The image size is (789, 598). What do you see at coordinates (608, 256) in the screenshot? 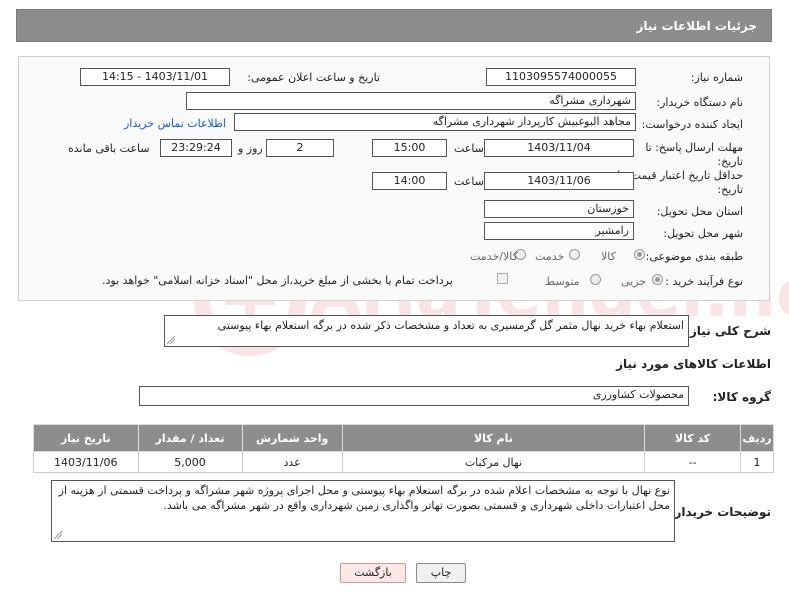
I see `category-option-goods: کالا` at bounding box center [608, 256].